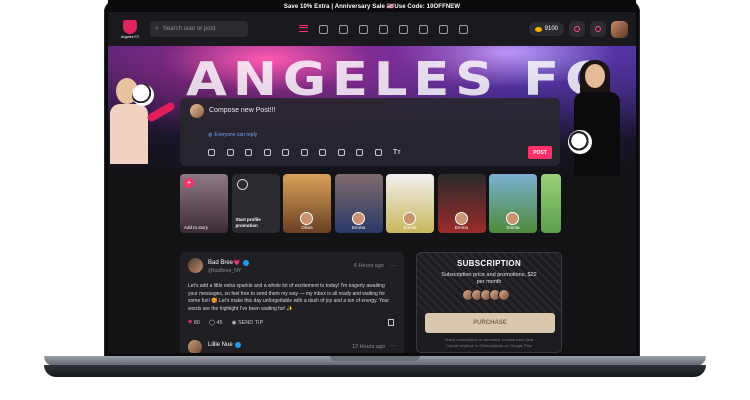 This screenshot has width=750, height=400. Describe the element at coordinates (267, 152) in the screenshot. I see `gif-icon` at that location.